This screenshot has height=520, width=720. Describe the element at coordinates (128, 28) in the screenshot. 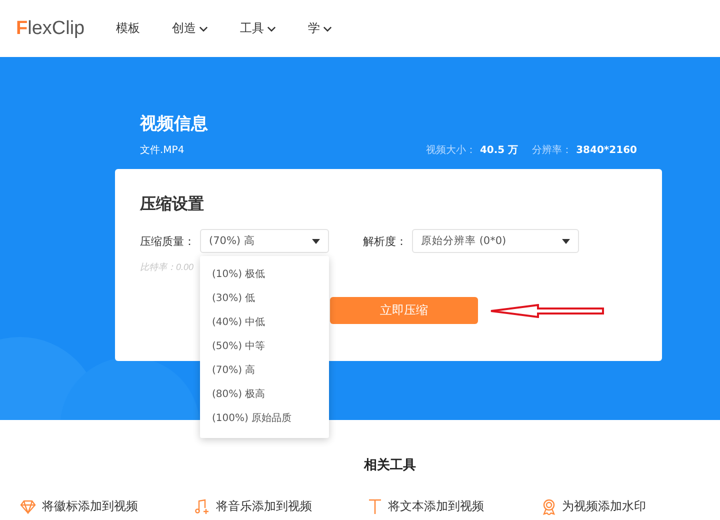

I see `nav-item: 模板` at that location.